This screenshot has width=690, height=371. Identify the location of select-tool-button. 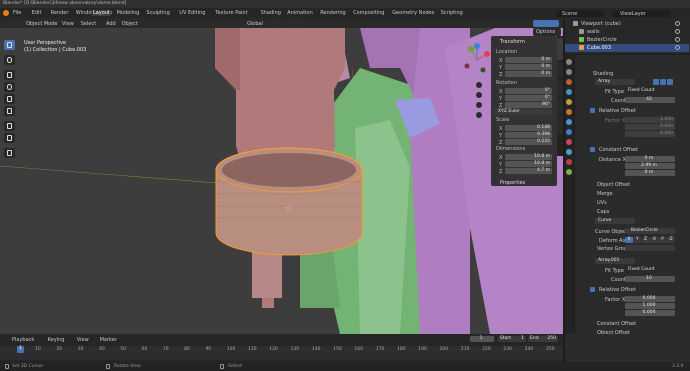
(9, 45).